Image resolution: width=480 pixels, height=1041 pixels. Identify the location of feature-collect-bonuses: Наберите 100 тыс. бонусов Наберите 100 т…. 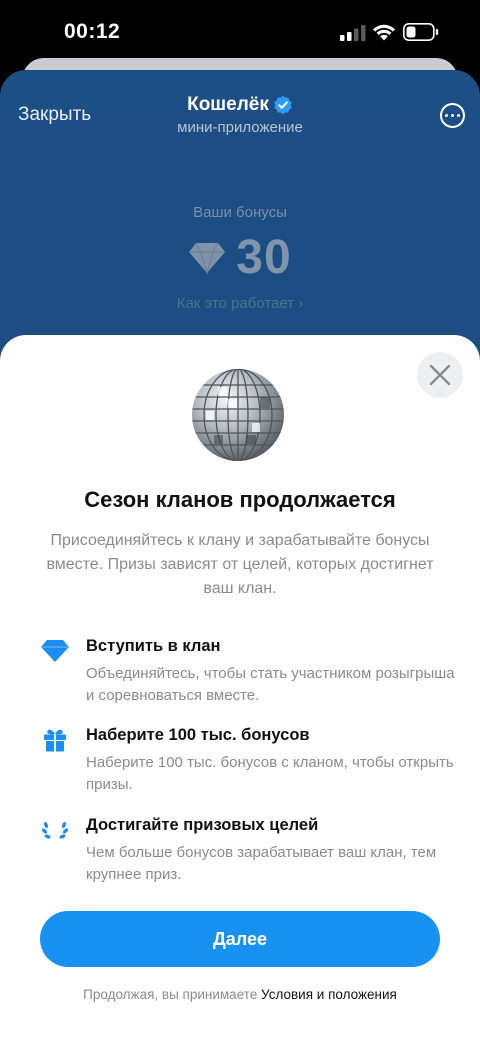
(247, 761).